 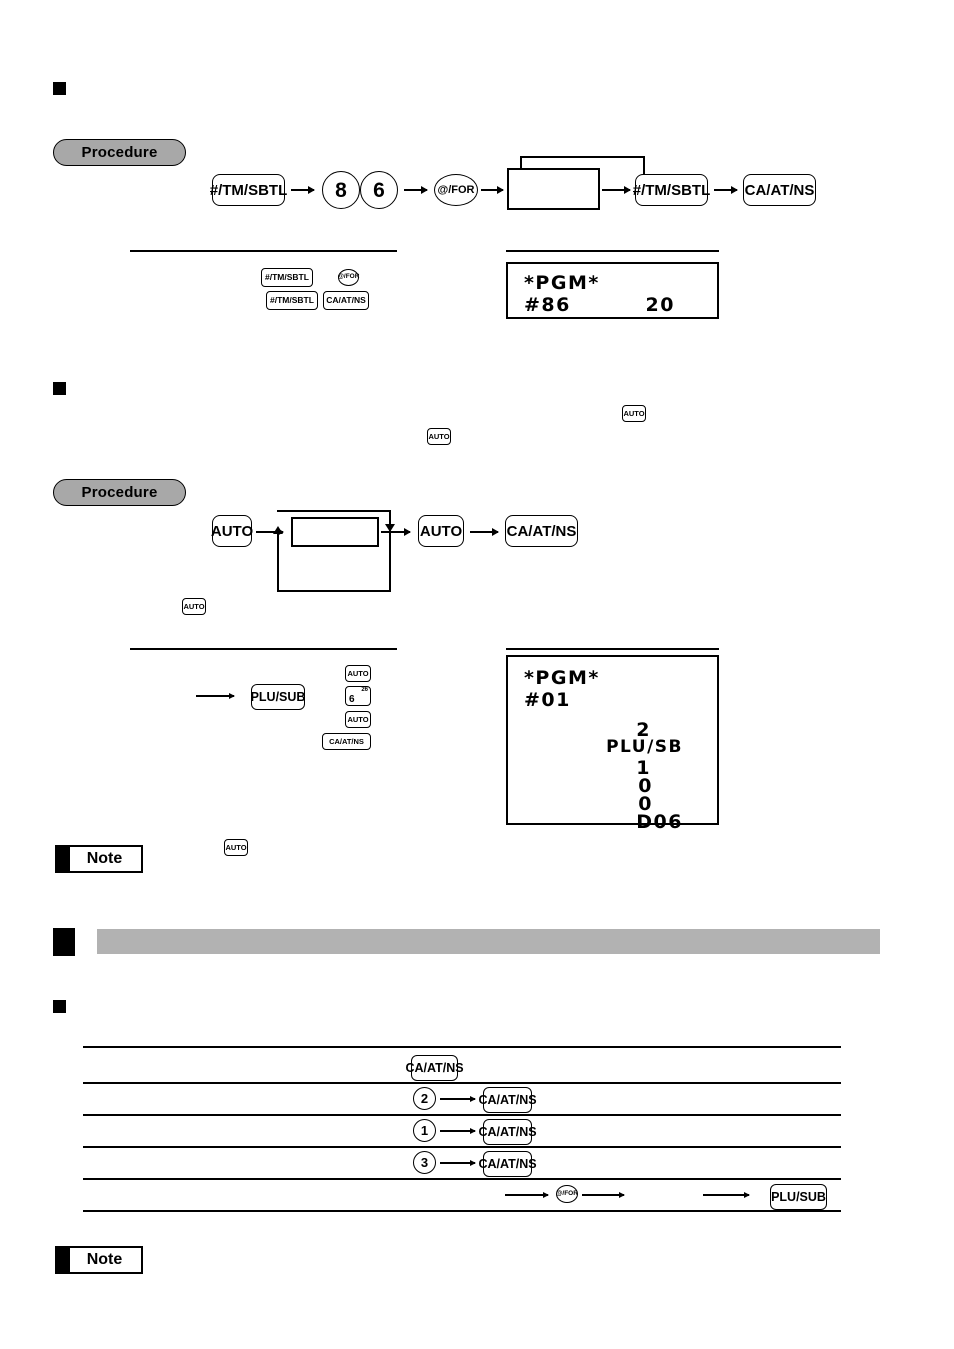 What do you see at coordinates (364, 690) in the screenshot?
I see `numeric-key-6-superscript: 26` at bounding box center [364, 690].